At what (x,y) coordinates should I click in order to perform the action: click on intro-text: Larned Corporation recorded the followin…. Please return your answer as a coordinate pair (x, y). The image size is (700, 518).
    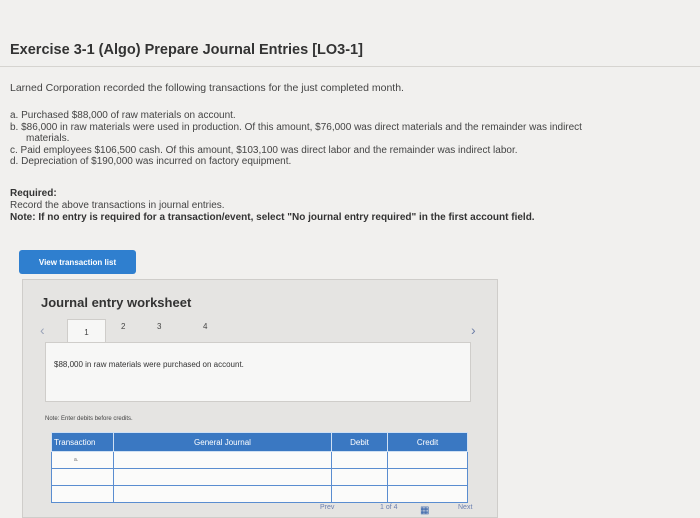
    Looking at the image, I should click on (207, 88).